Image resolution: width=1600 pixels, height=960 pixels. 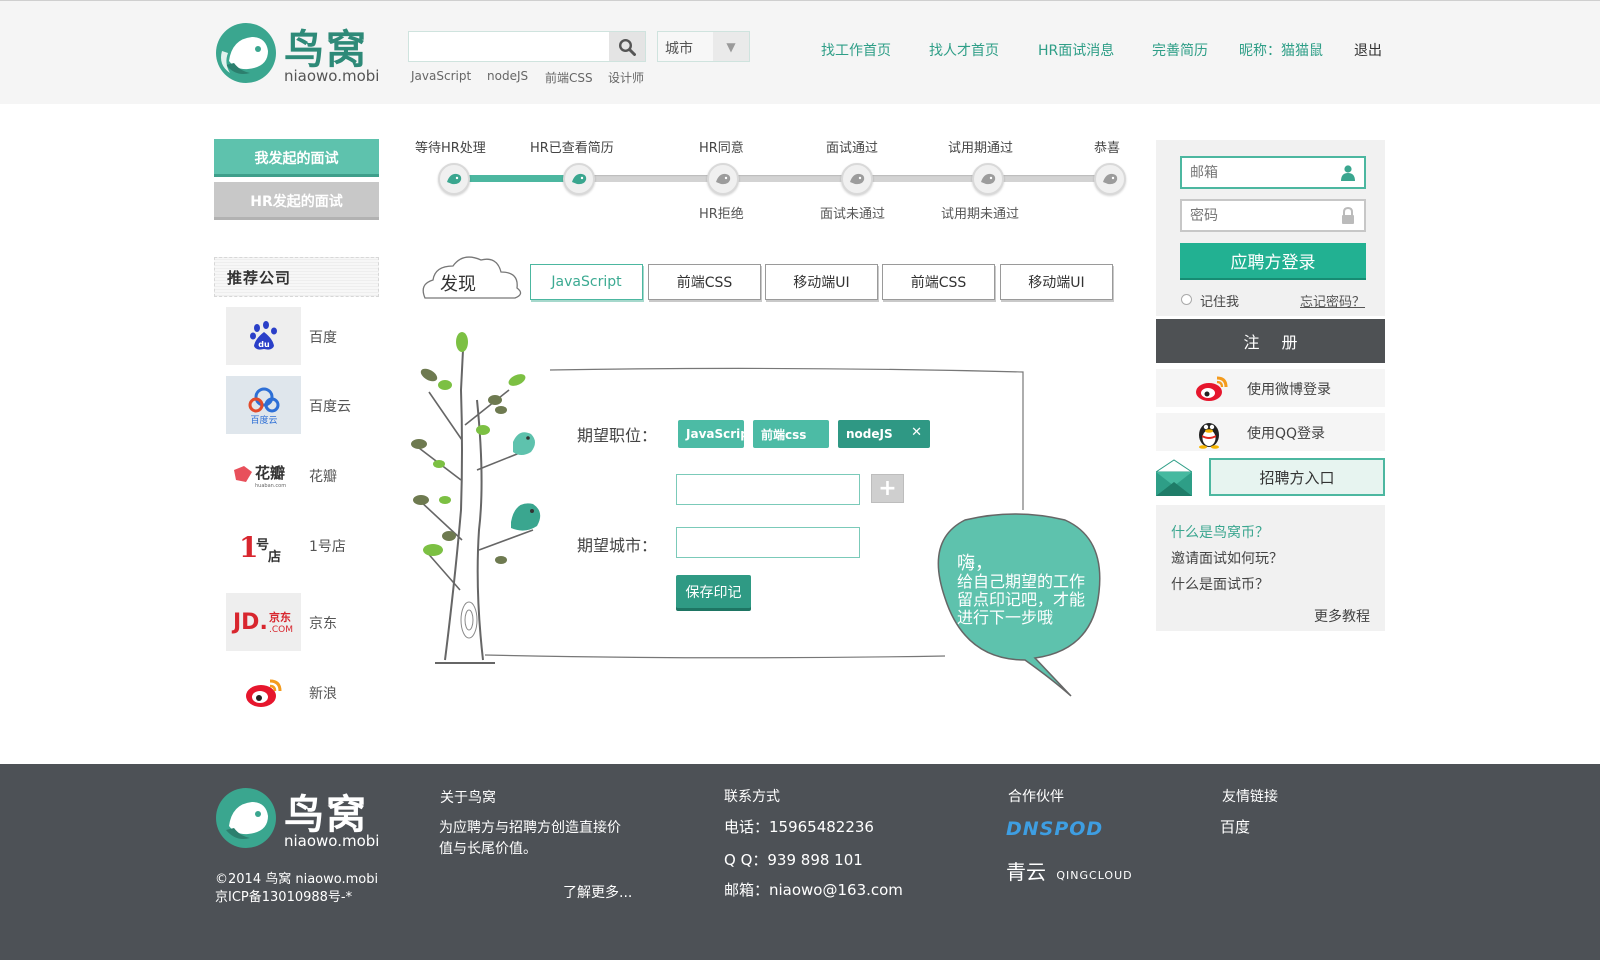 What do you see at coordinates (1332, 300) in the screenshot?
I see `forgot-password-link: 忘记密码？` at bounding box center [1332, 300].